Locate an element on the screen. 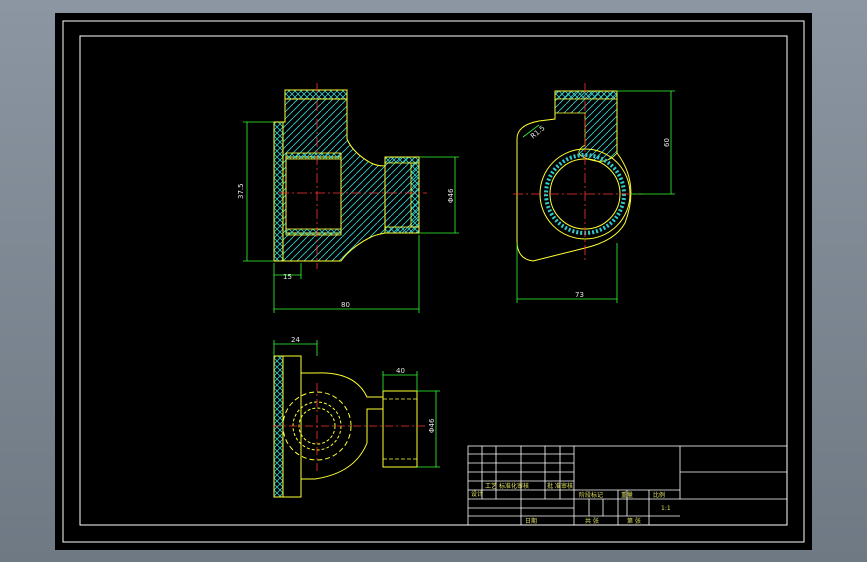 Image resolution: width=867 pixels, height=562 pixels. tb-scale-label: 比例 is located at coordinates (659, 495).